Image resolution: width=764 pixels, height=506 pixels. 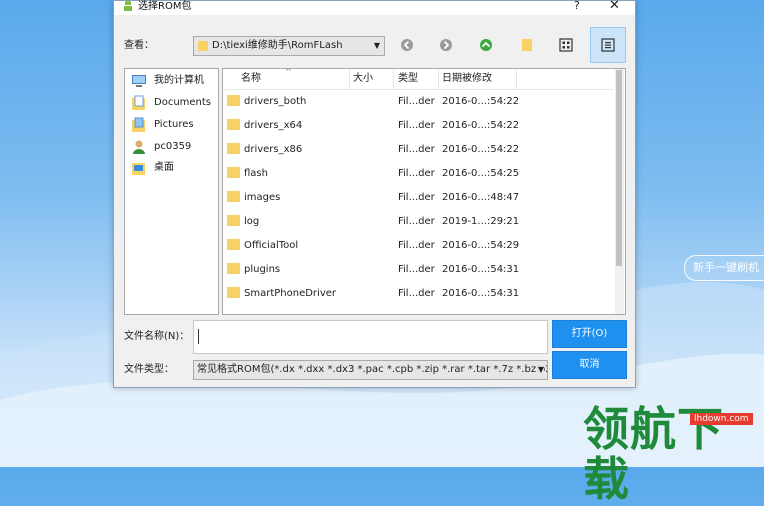 I want to click on file-name: log, so click(x=252, y=221).